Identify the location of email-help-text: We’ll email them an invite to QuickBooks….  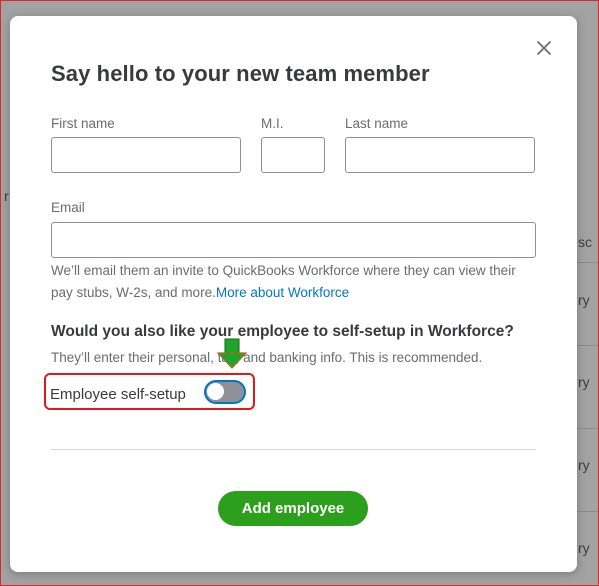
(291, 282).